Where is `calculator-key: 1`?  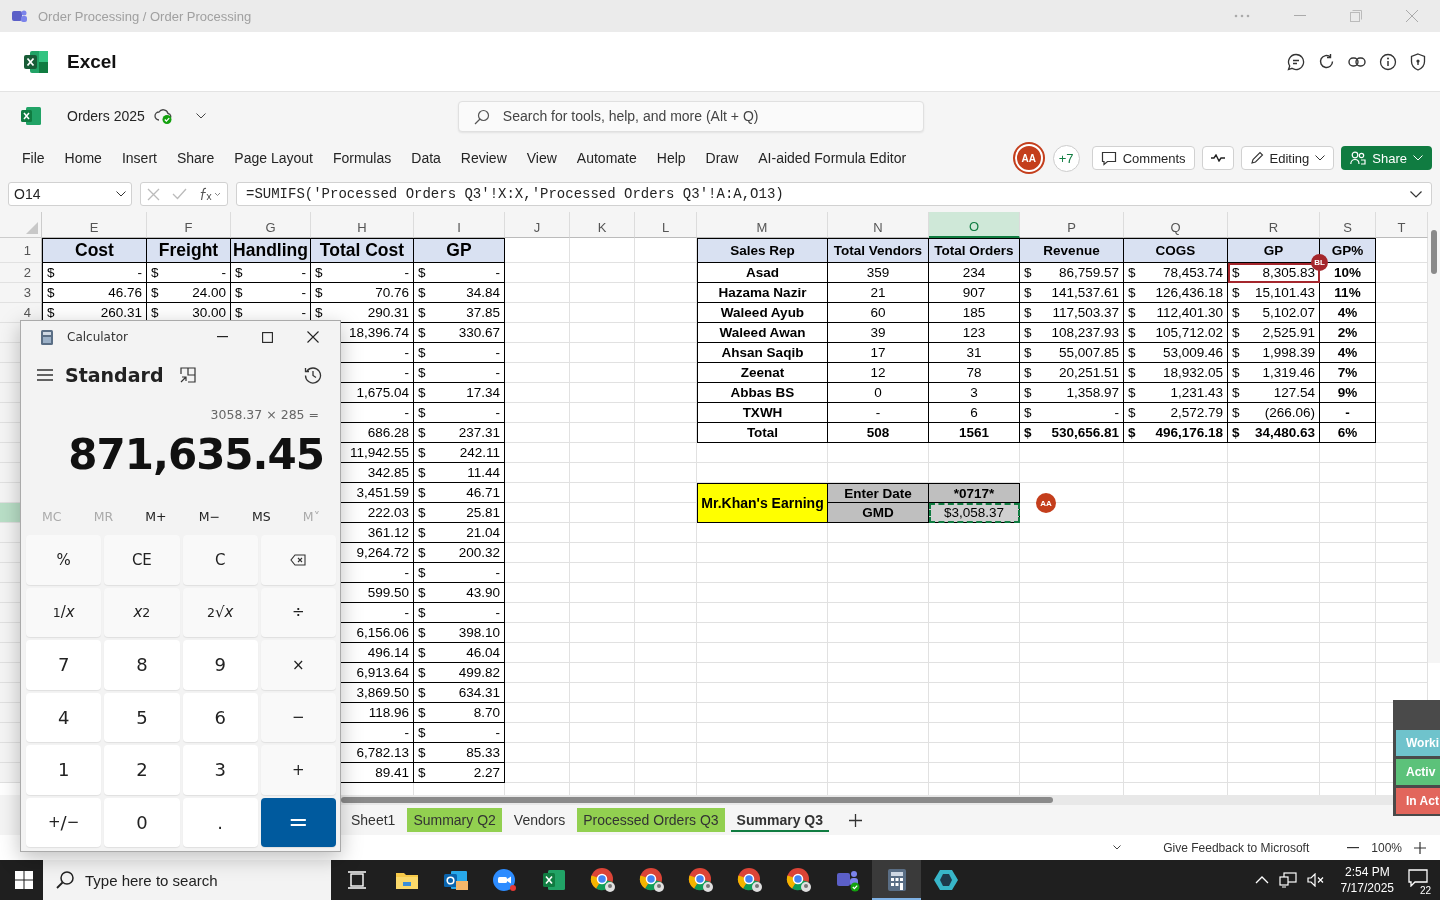
calculator-key: 1 is located at coordinates (64, 770).